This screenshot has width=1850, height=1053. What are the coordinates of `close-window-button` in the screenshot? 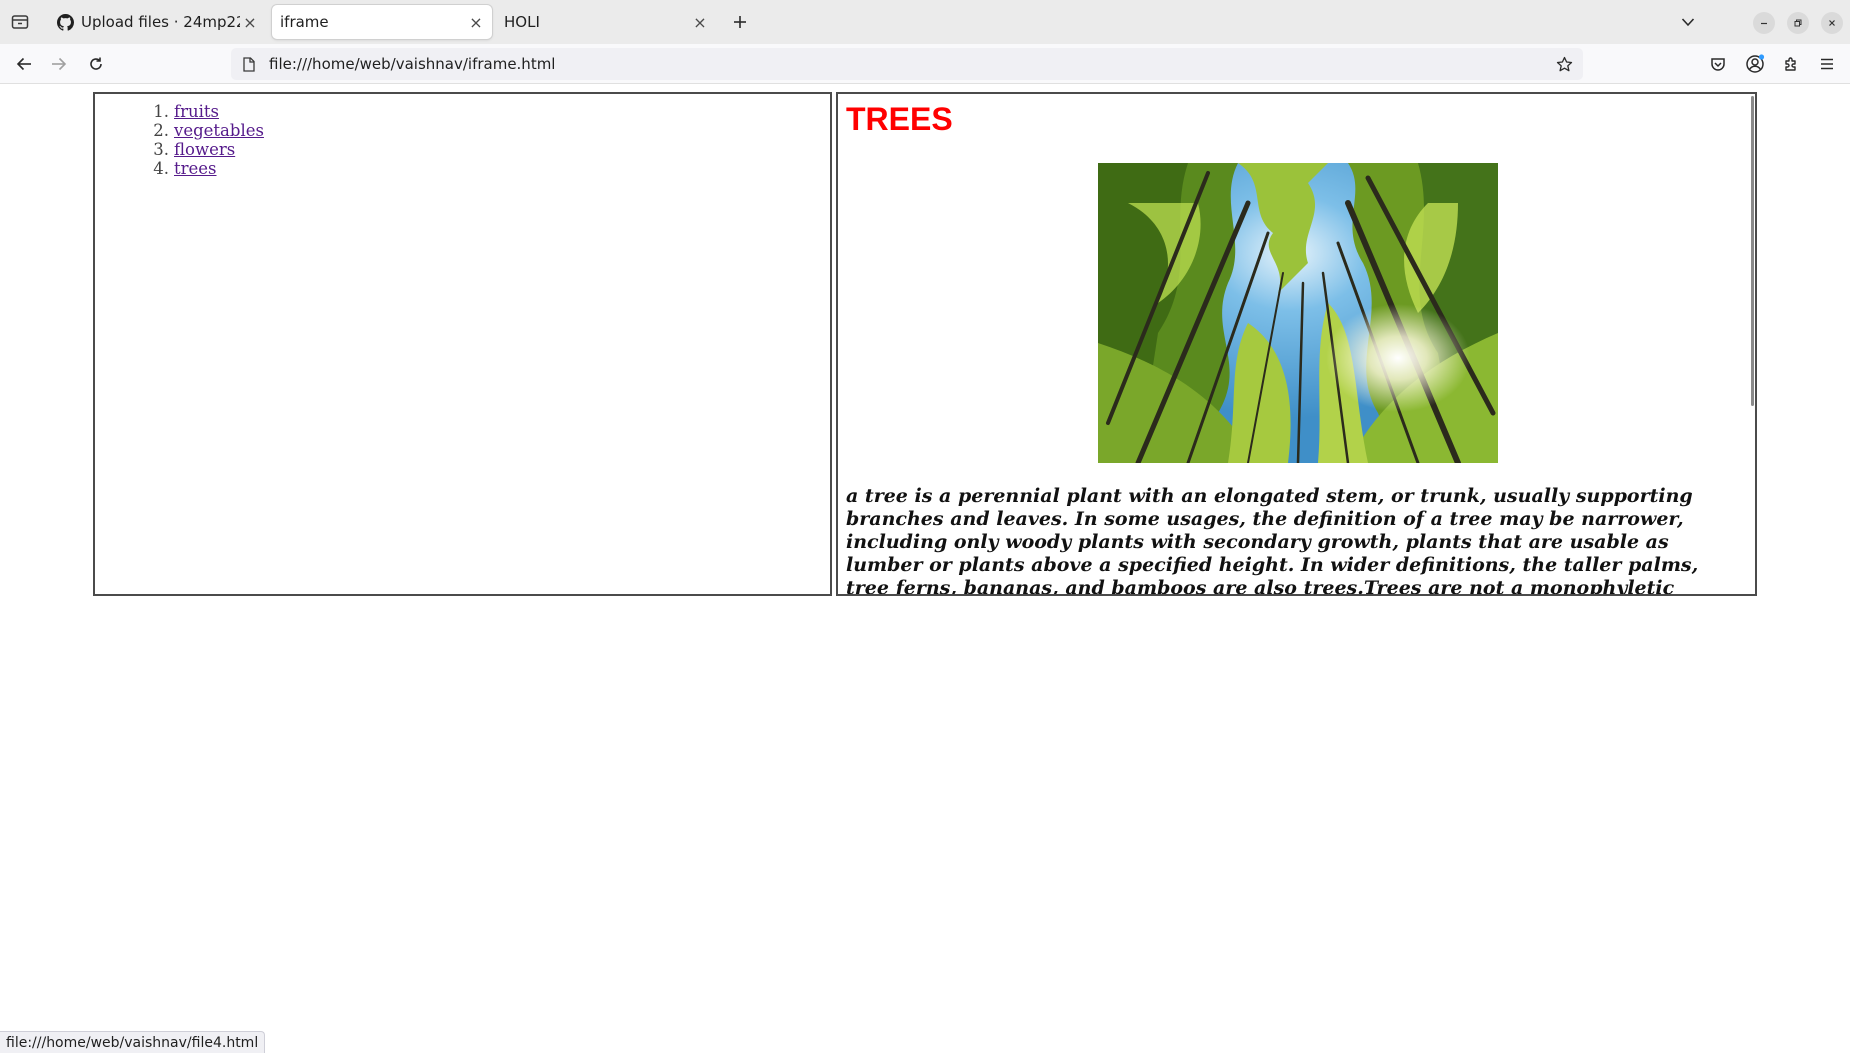 It's located at (1832, 23).